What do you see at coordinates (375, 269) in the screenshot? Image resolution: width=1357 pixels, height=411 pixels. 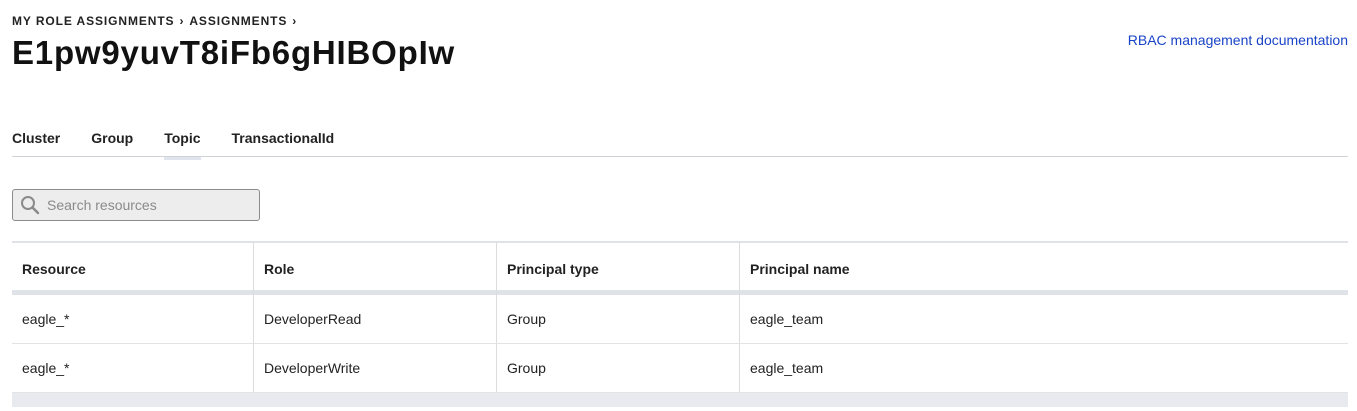 I see `column-header-role: Role` at bounding box center [375, 269].